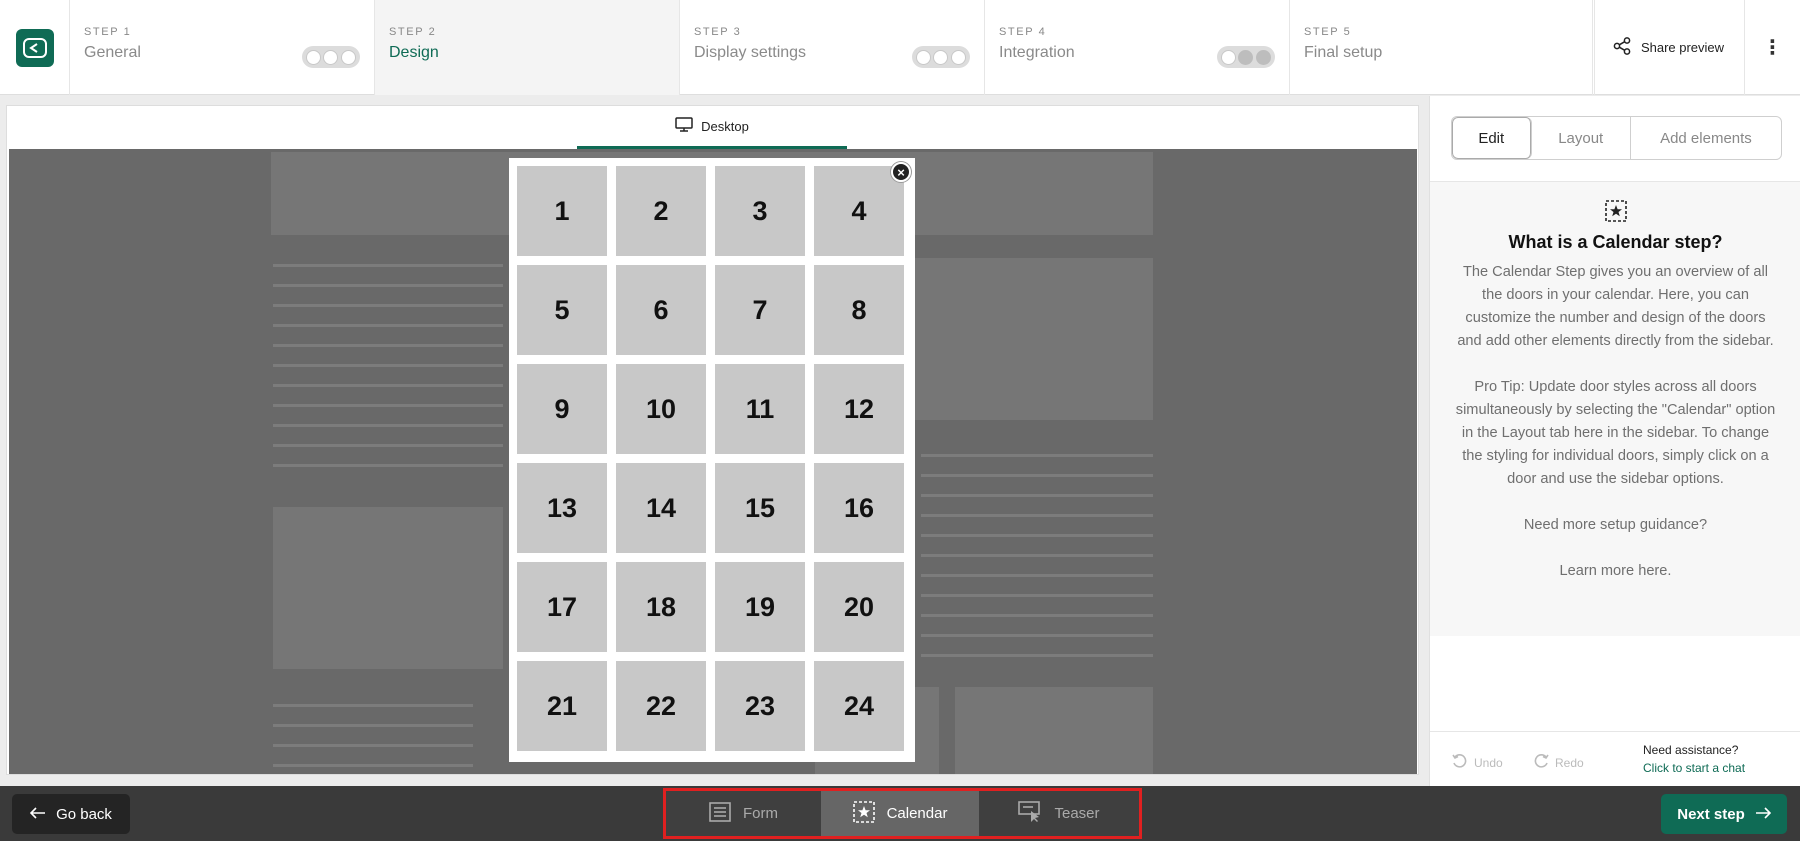 Image resolution: width=1800 pixels, height=841 pixels. Describe the element at coordinates (760, 310) in the screenshot. I see `calendar-door: 7` at that location.